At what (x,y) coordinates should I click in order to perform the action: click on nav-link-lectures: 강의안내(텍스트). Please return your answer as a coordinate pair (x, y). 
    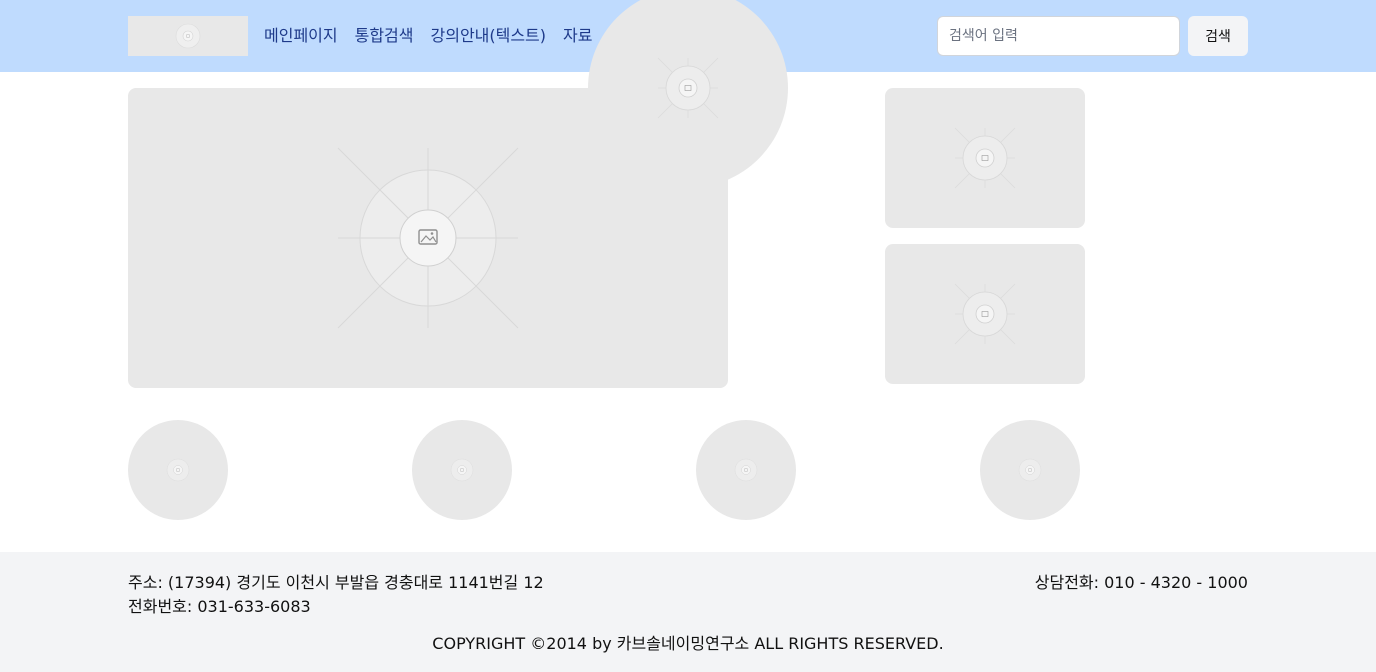
    Looking at the image, I should click on (489, 36).